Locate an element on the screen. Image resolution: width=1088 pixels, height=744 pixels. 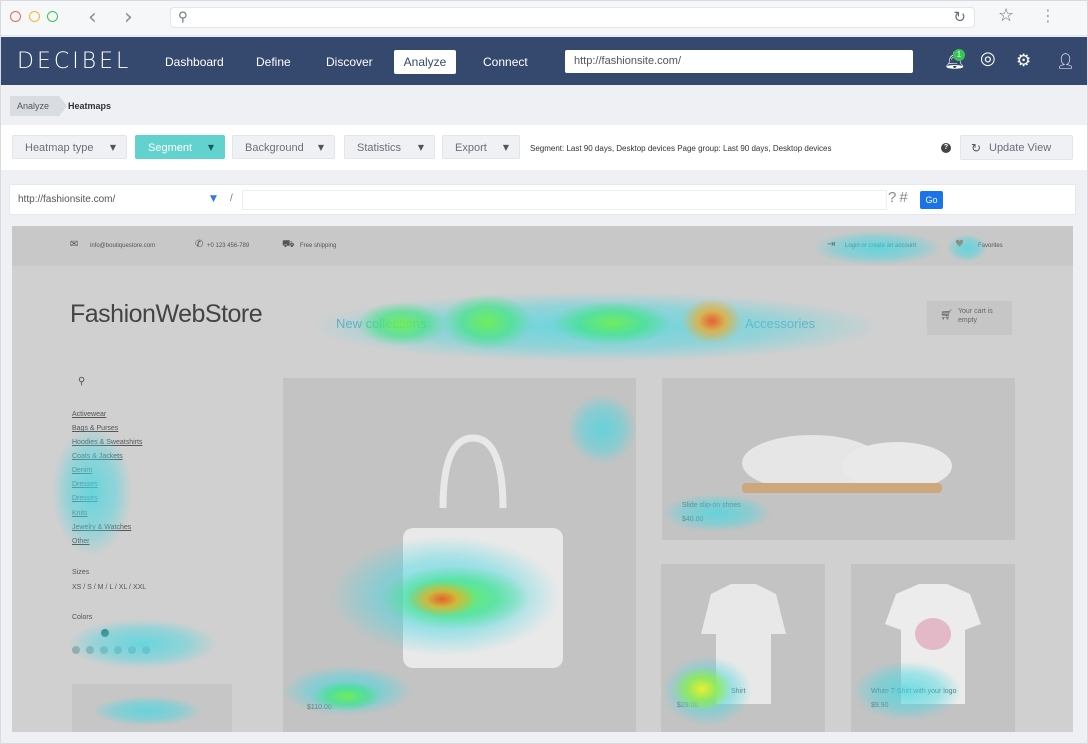
site-phone: +0 123 456-789 is located at coordinates (228, 246).